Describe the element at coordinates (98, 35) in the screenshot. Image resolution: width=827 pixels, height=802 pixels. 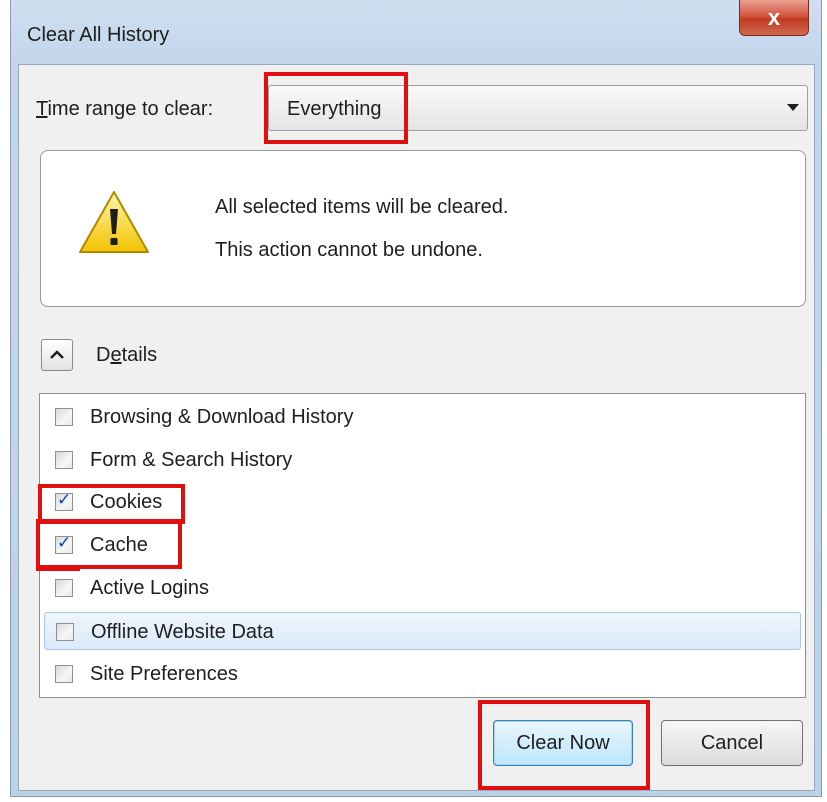
I see `dialog-title: Clear All History` at that location.